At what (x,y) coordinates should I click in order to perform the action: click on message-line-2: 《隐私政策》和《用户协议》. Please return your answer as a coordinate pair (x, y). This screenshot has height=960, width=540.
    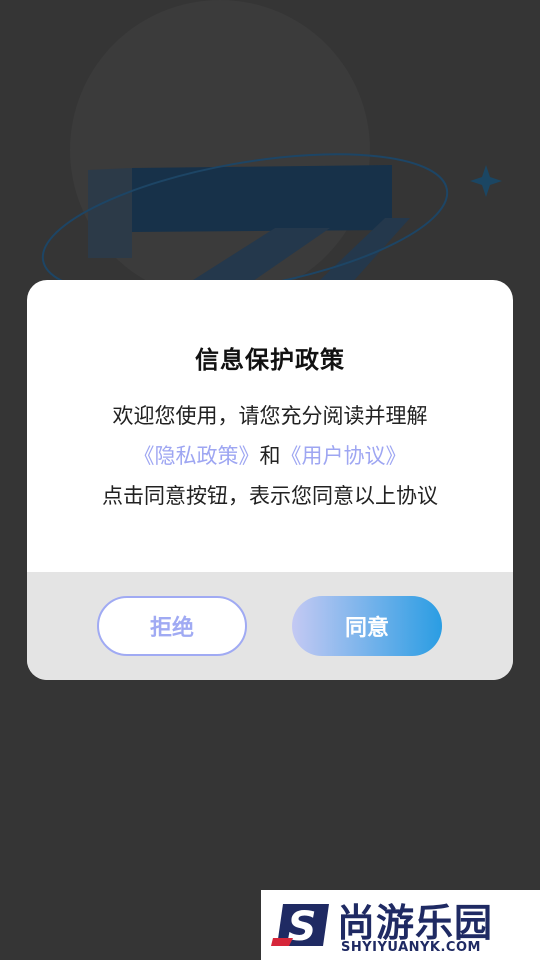
    Looking at the image, I should click on (270, 456).